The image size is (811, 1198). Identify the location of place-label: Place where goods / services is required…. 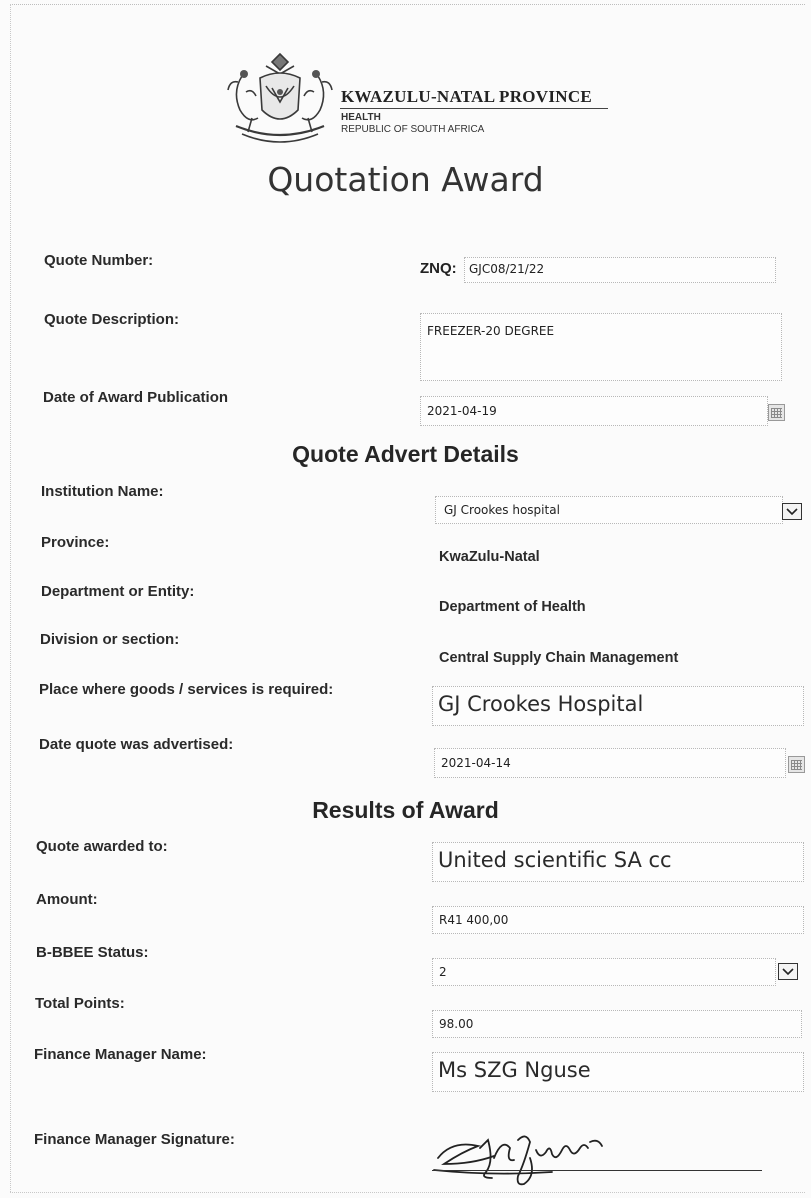
(186, 689).